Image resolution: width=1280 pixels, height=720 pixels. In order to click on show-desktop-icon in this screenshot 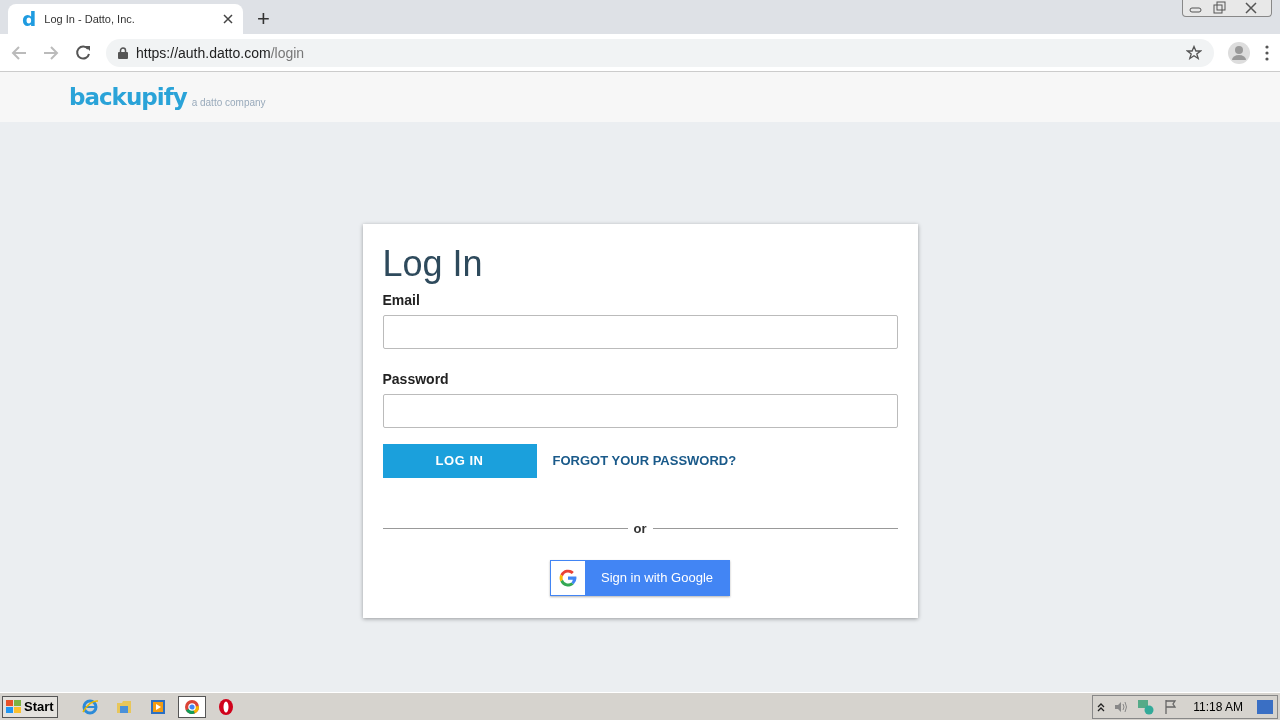, I will do `click(1265, 706)`.